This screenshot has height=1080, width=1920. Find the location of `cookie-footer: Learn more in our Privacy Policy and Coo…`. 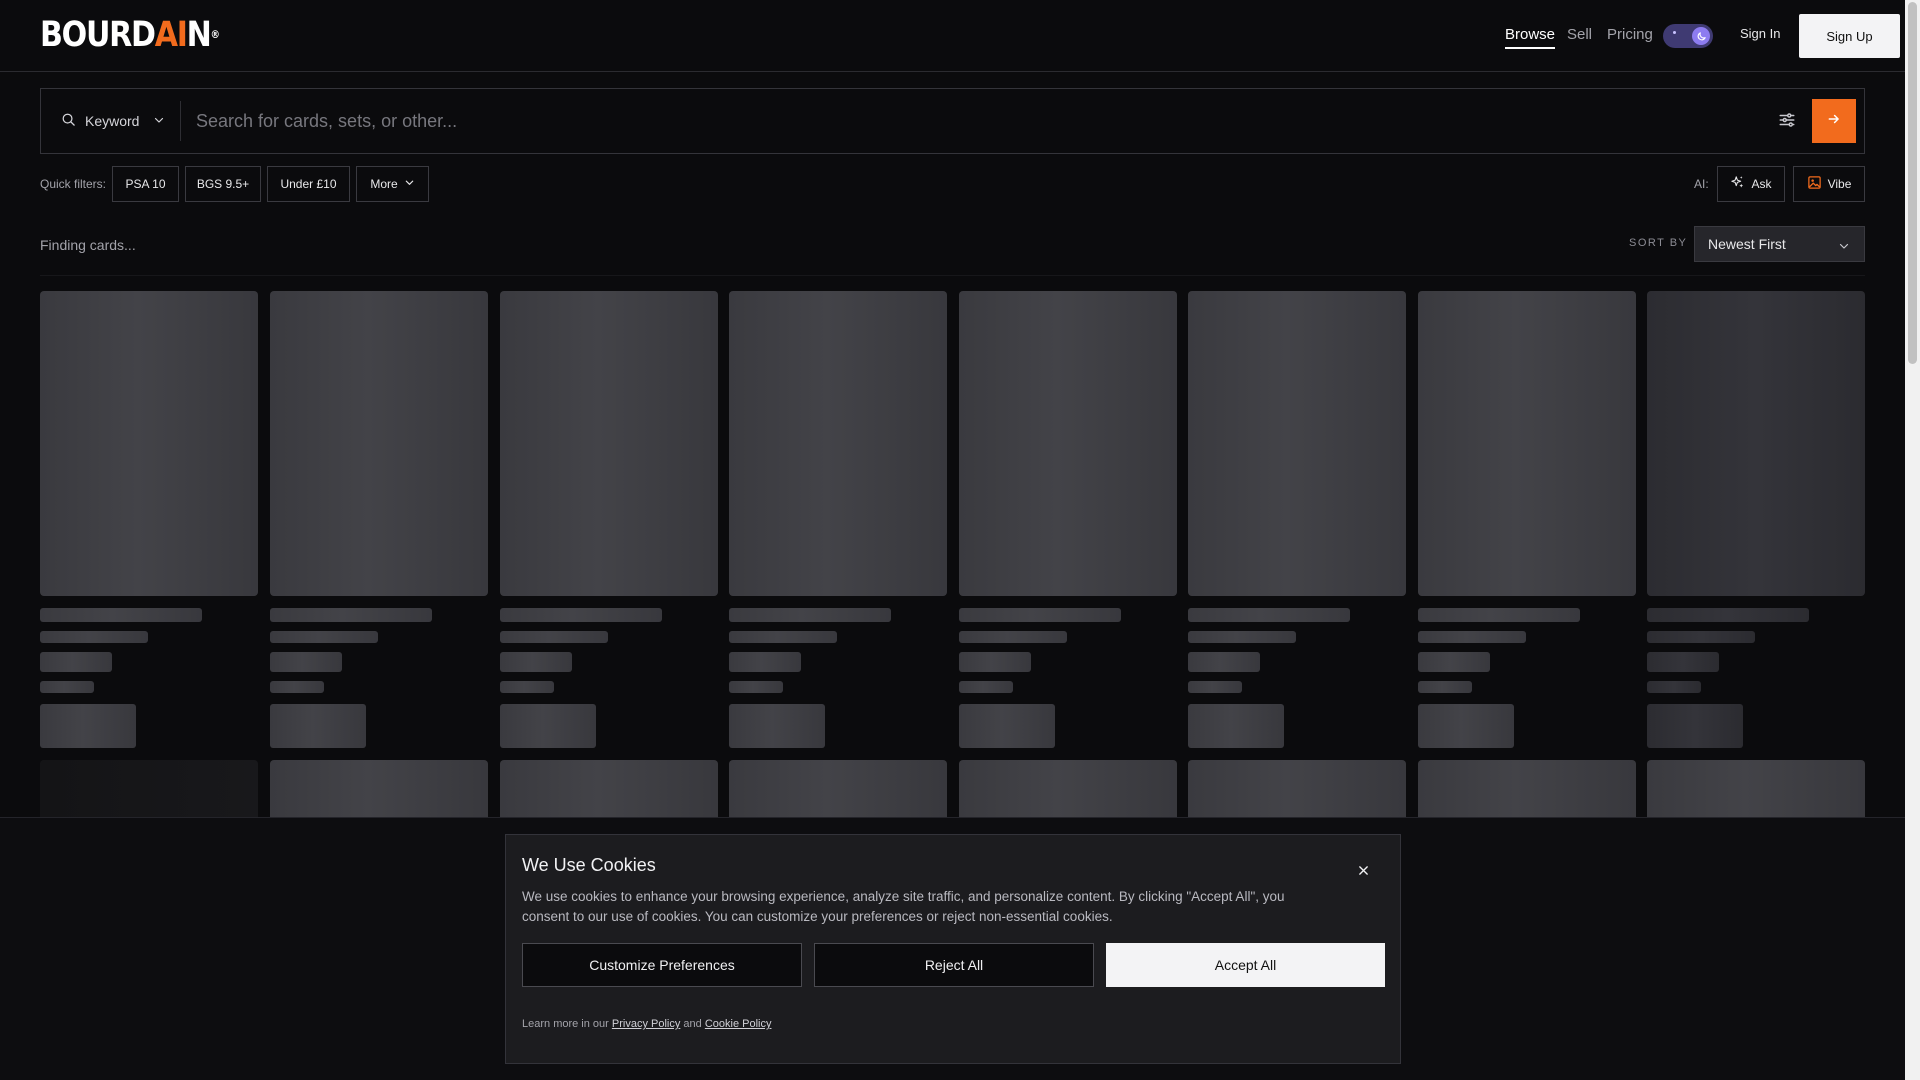

cookie-footer: Learn more in our Privacy Policy and Coo… is located at coordinates (646, 1024).